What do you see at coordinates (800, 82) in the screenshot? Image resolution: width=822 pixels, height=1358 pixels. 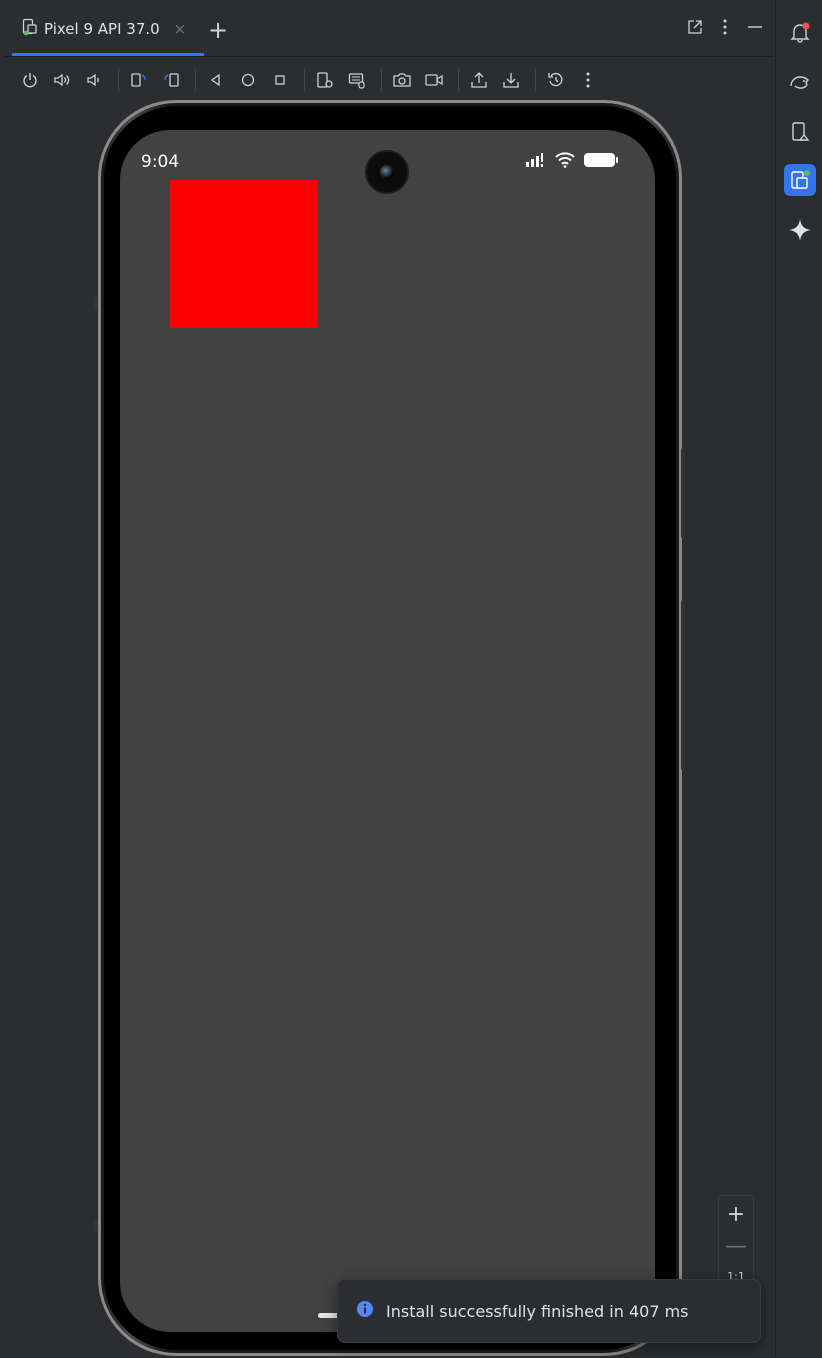 I see `gemini-icon` at bounding box center [800, 82].